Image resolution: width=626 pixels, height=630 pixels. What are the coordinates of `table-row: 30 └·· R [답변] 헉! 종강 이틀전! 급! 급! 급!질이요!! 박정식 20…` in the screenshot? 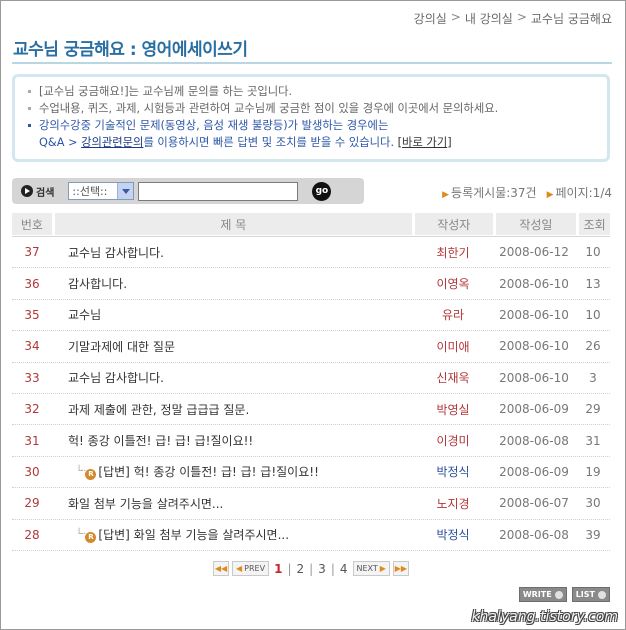 It's located at (311, 473).